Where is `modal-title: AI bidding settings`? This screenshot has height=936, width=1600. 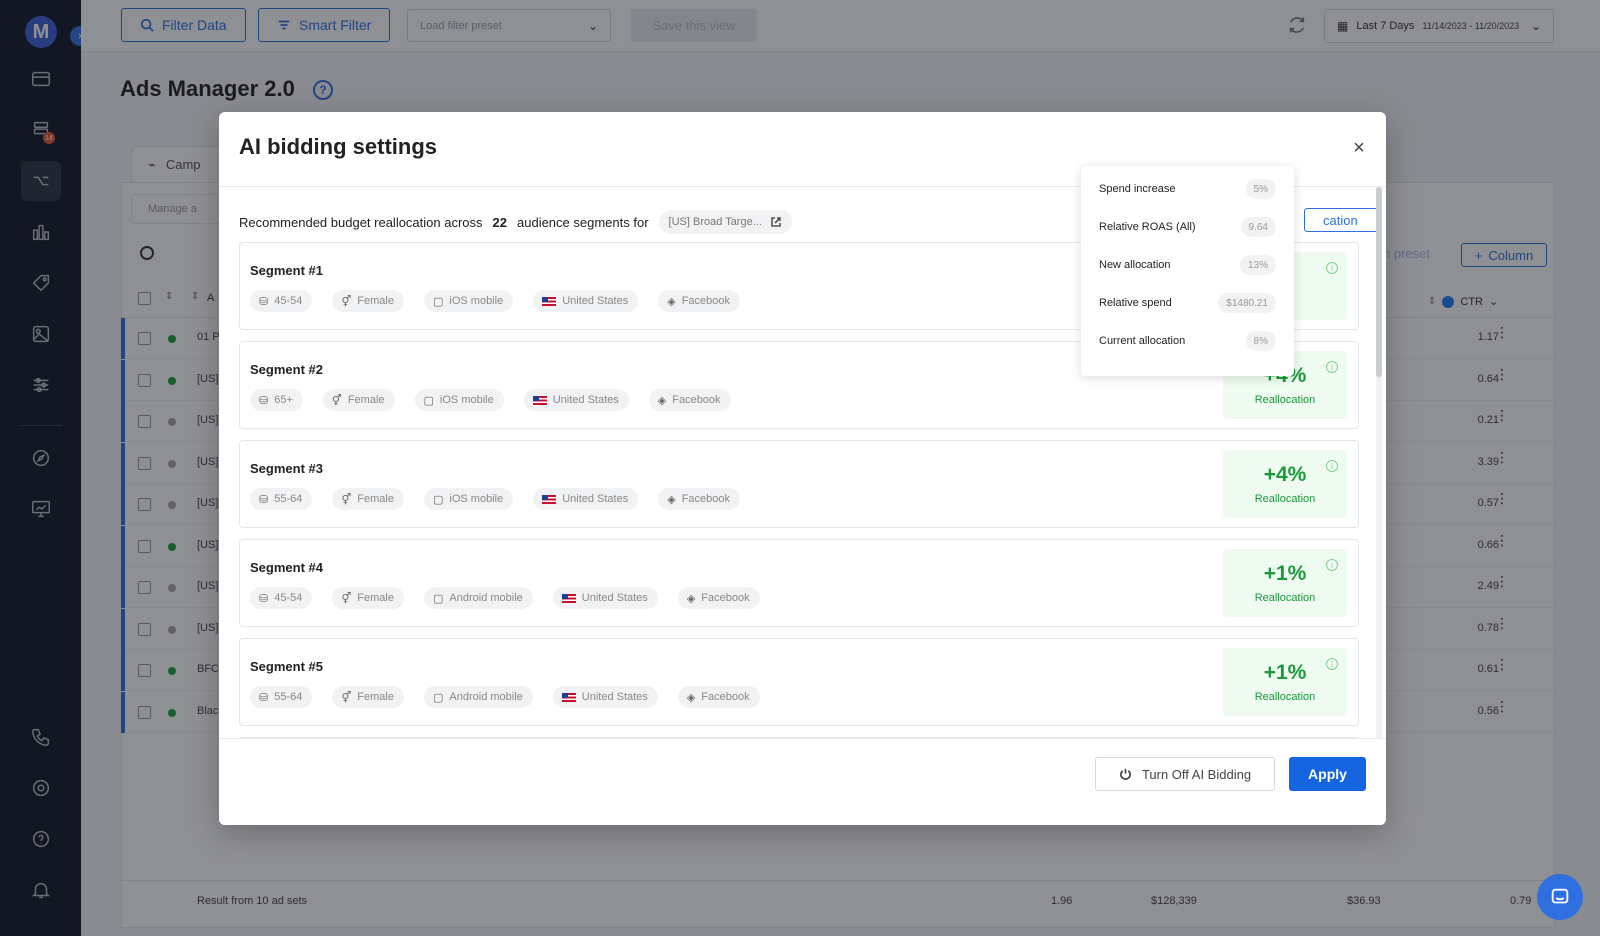 modal-title: AI bidding settings is located at coordinates (338, 146).